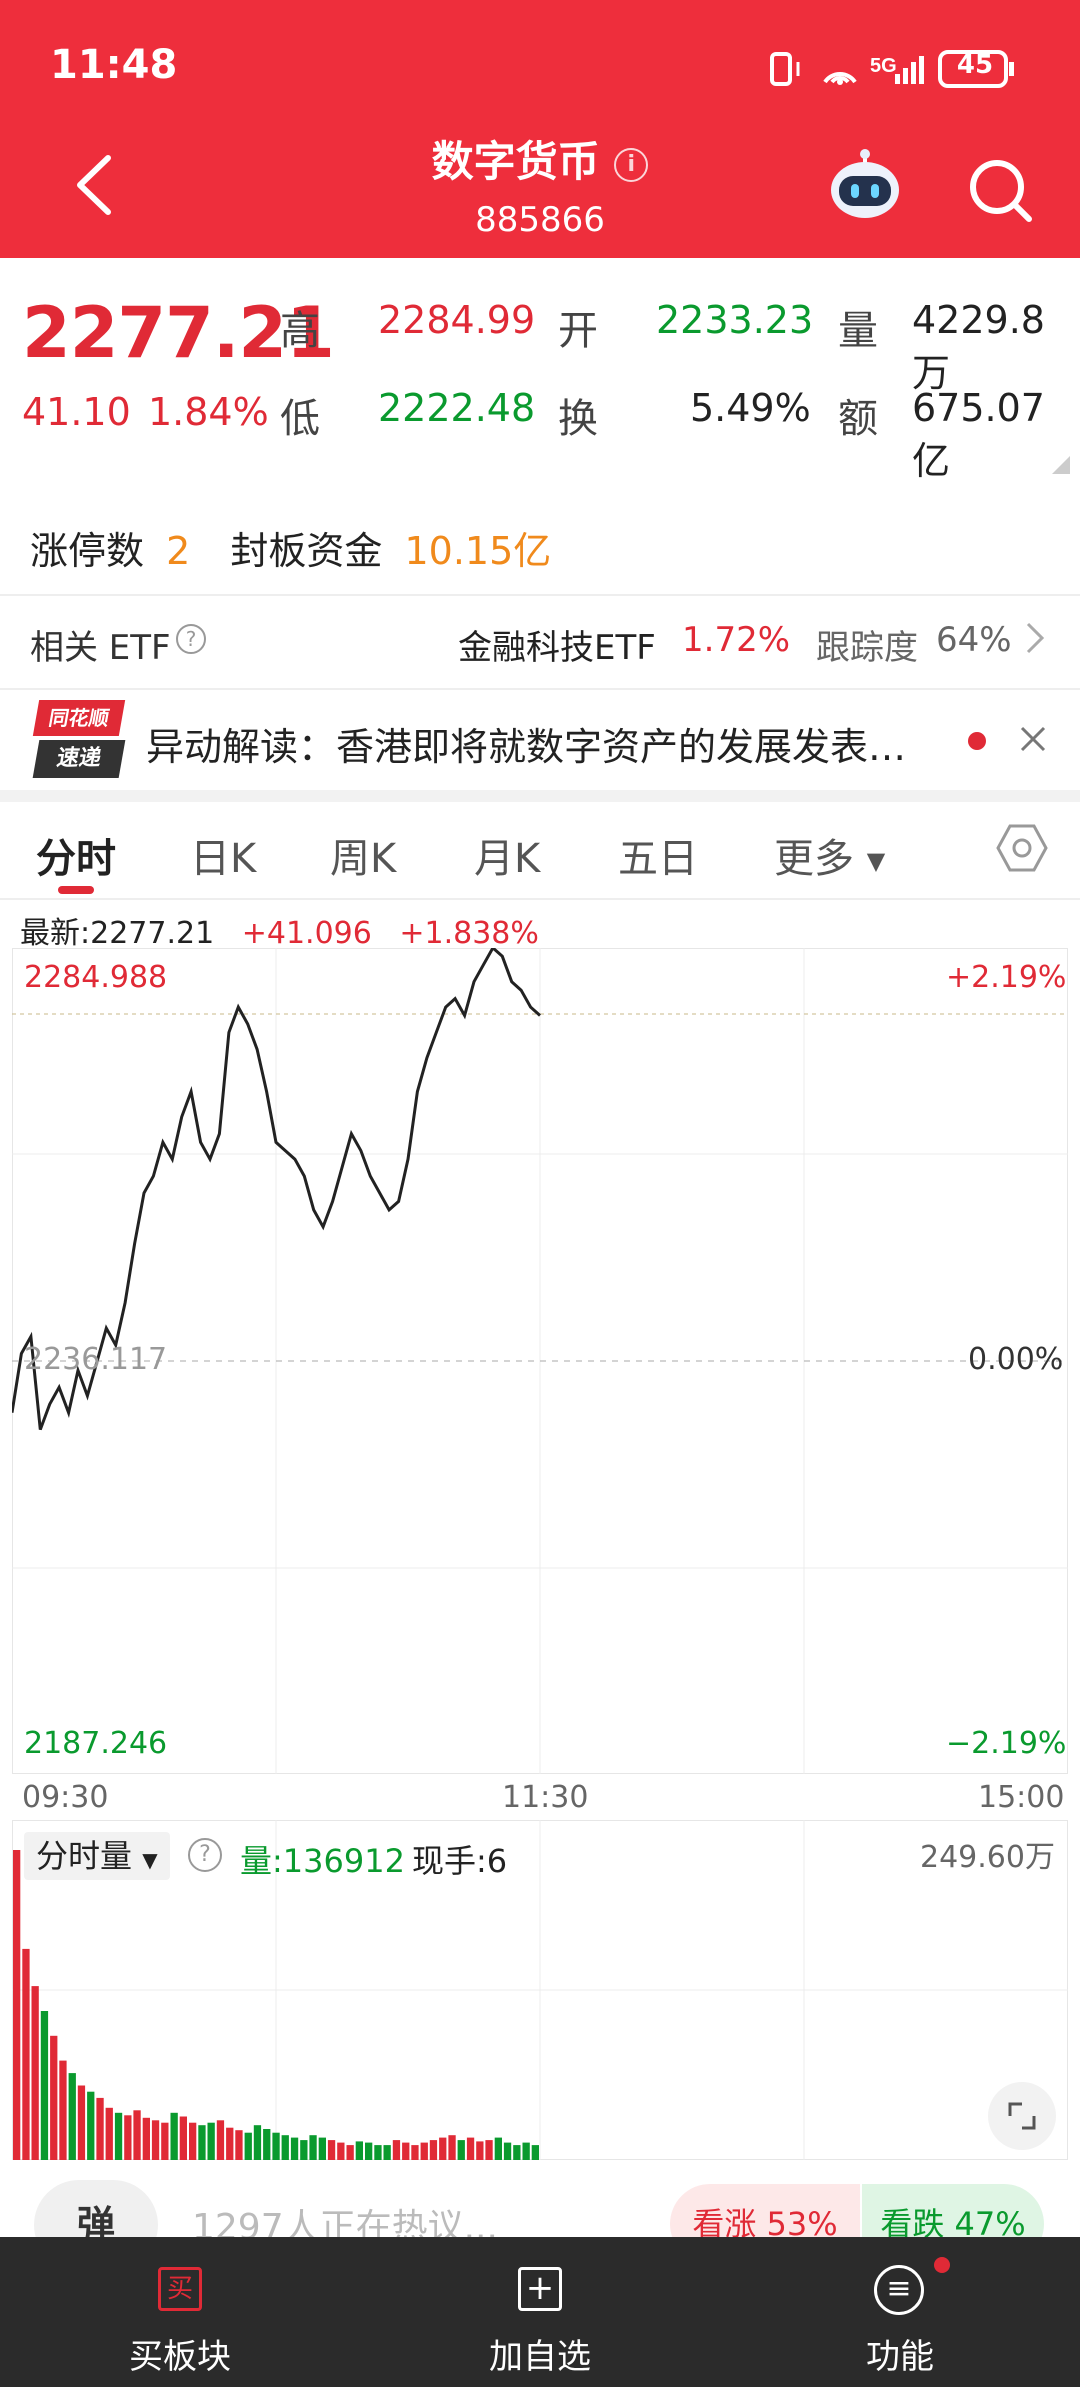 This screenshot has height=2387, width=1080. Describe the element at coordinates (658, 855) in the screenshot. I see `tab-five-day: 五日` at that location.